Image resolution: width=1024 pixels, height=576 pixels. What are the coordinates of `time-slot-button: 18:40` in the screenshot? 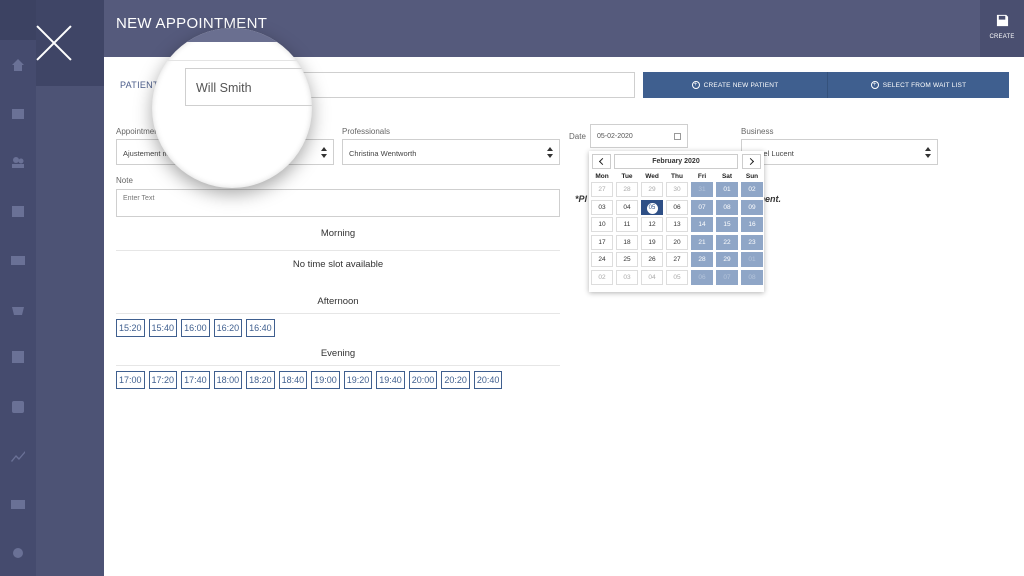 It's located at (293, 380).